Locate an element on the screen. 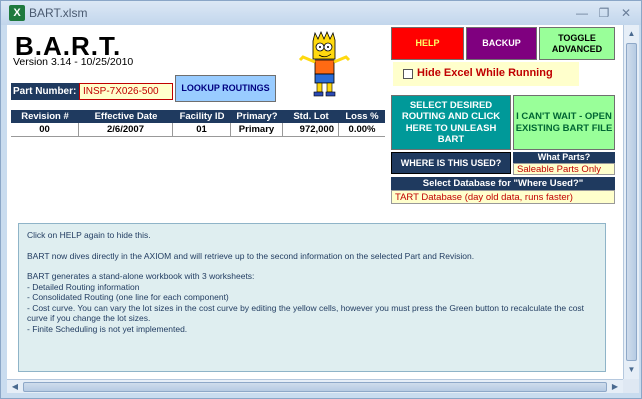 This screenshot has height=399, width=642. horizontal-scrollbar: ◀ ▶ is located at coordinates (315, 386).